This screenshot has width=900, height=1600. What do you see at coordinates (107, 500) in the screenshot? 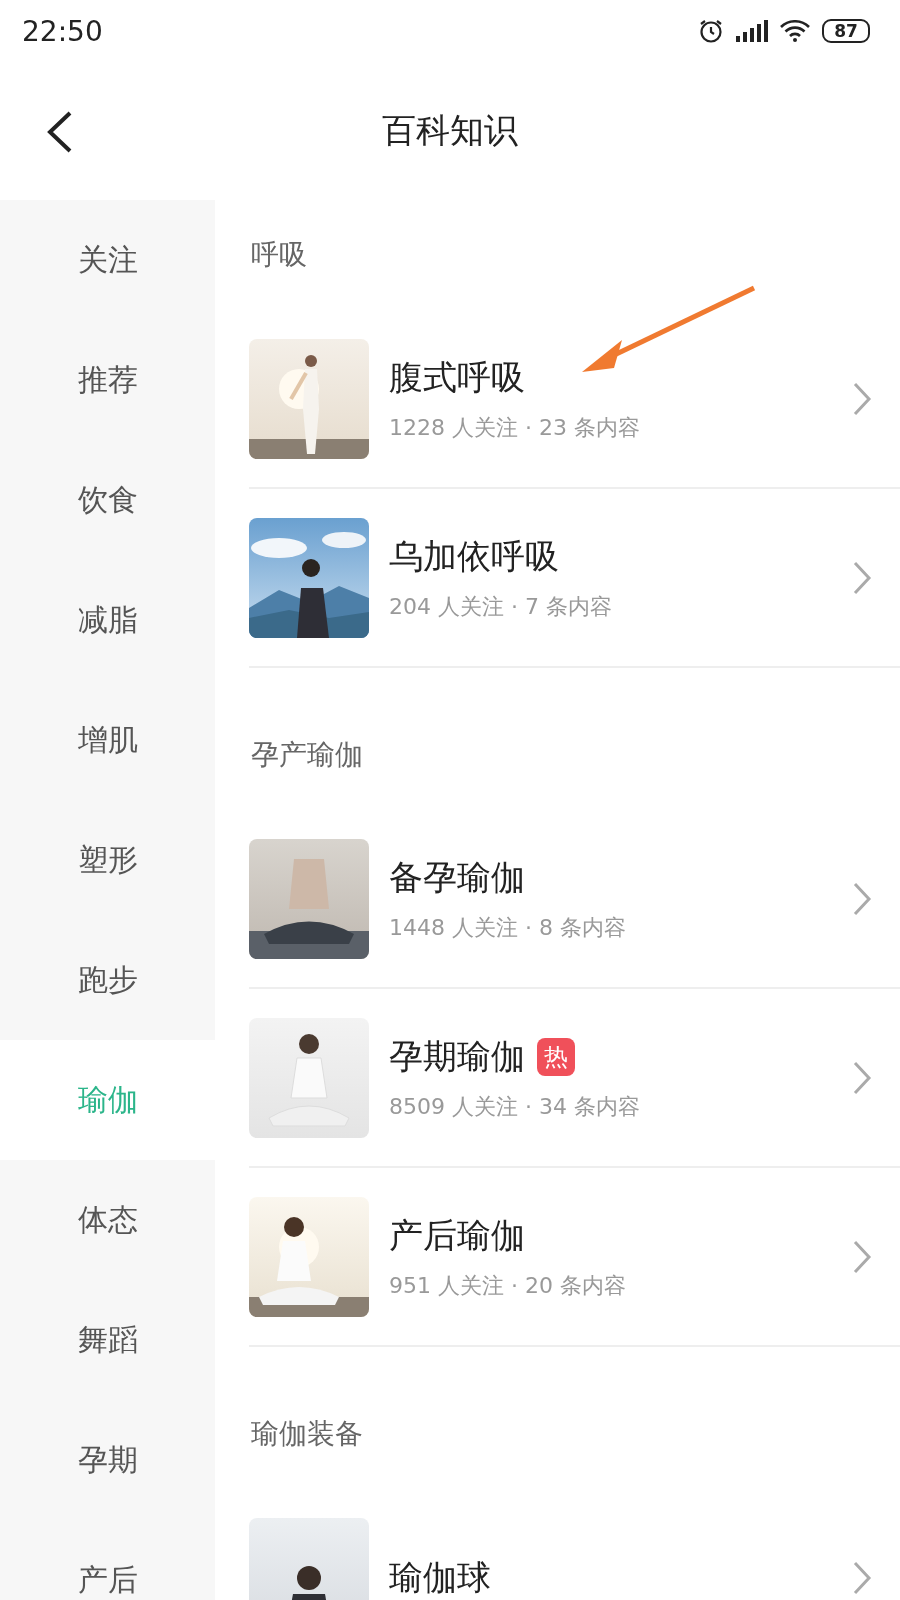
I see `category-tab: 饮食` at bounding box center [107, 500].